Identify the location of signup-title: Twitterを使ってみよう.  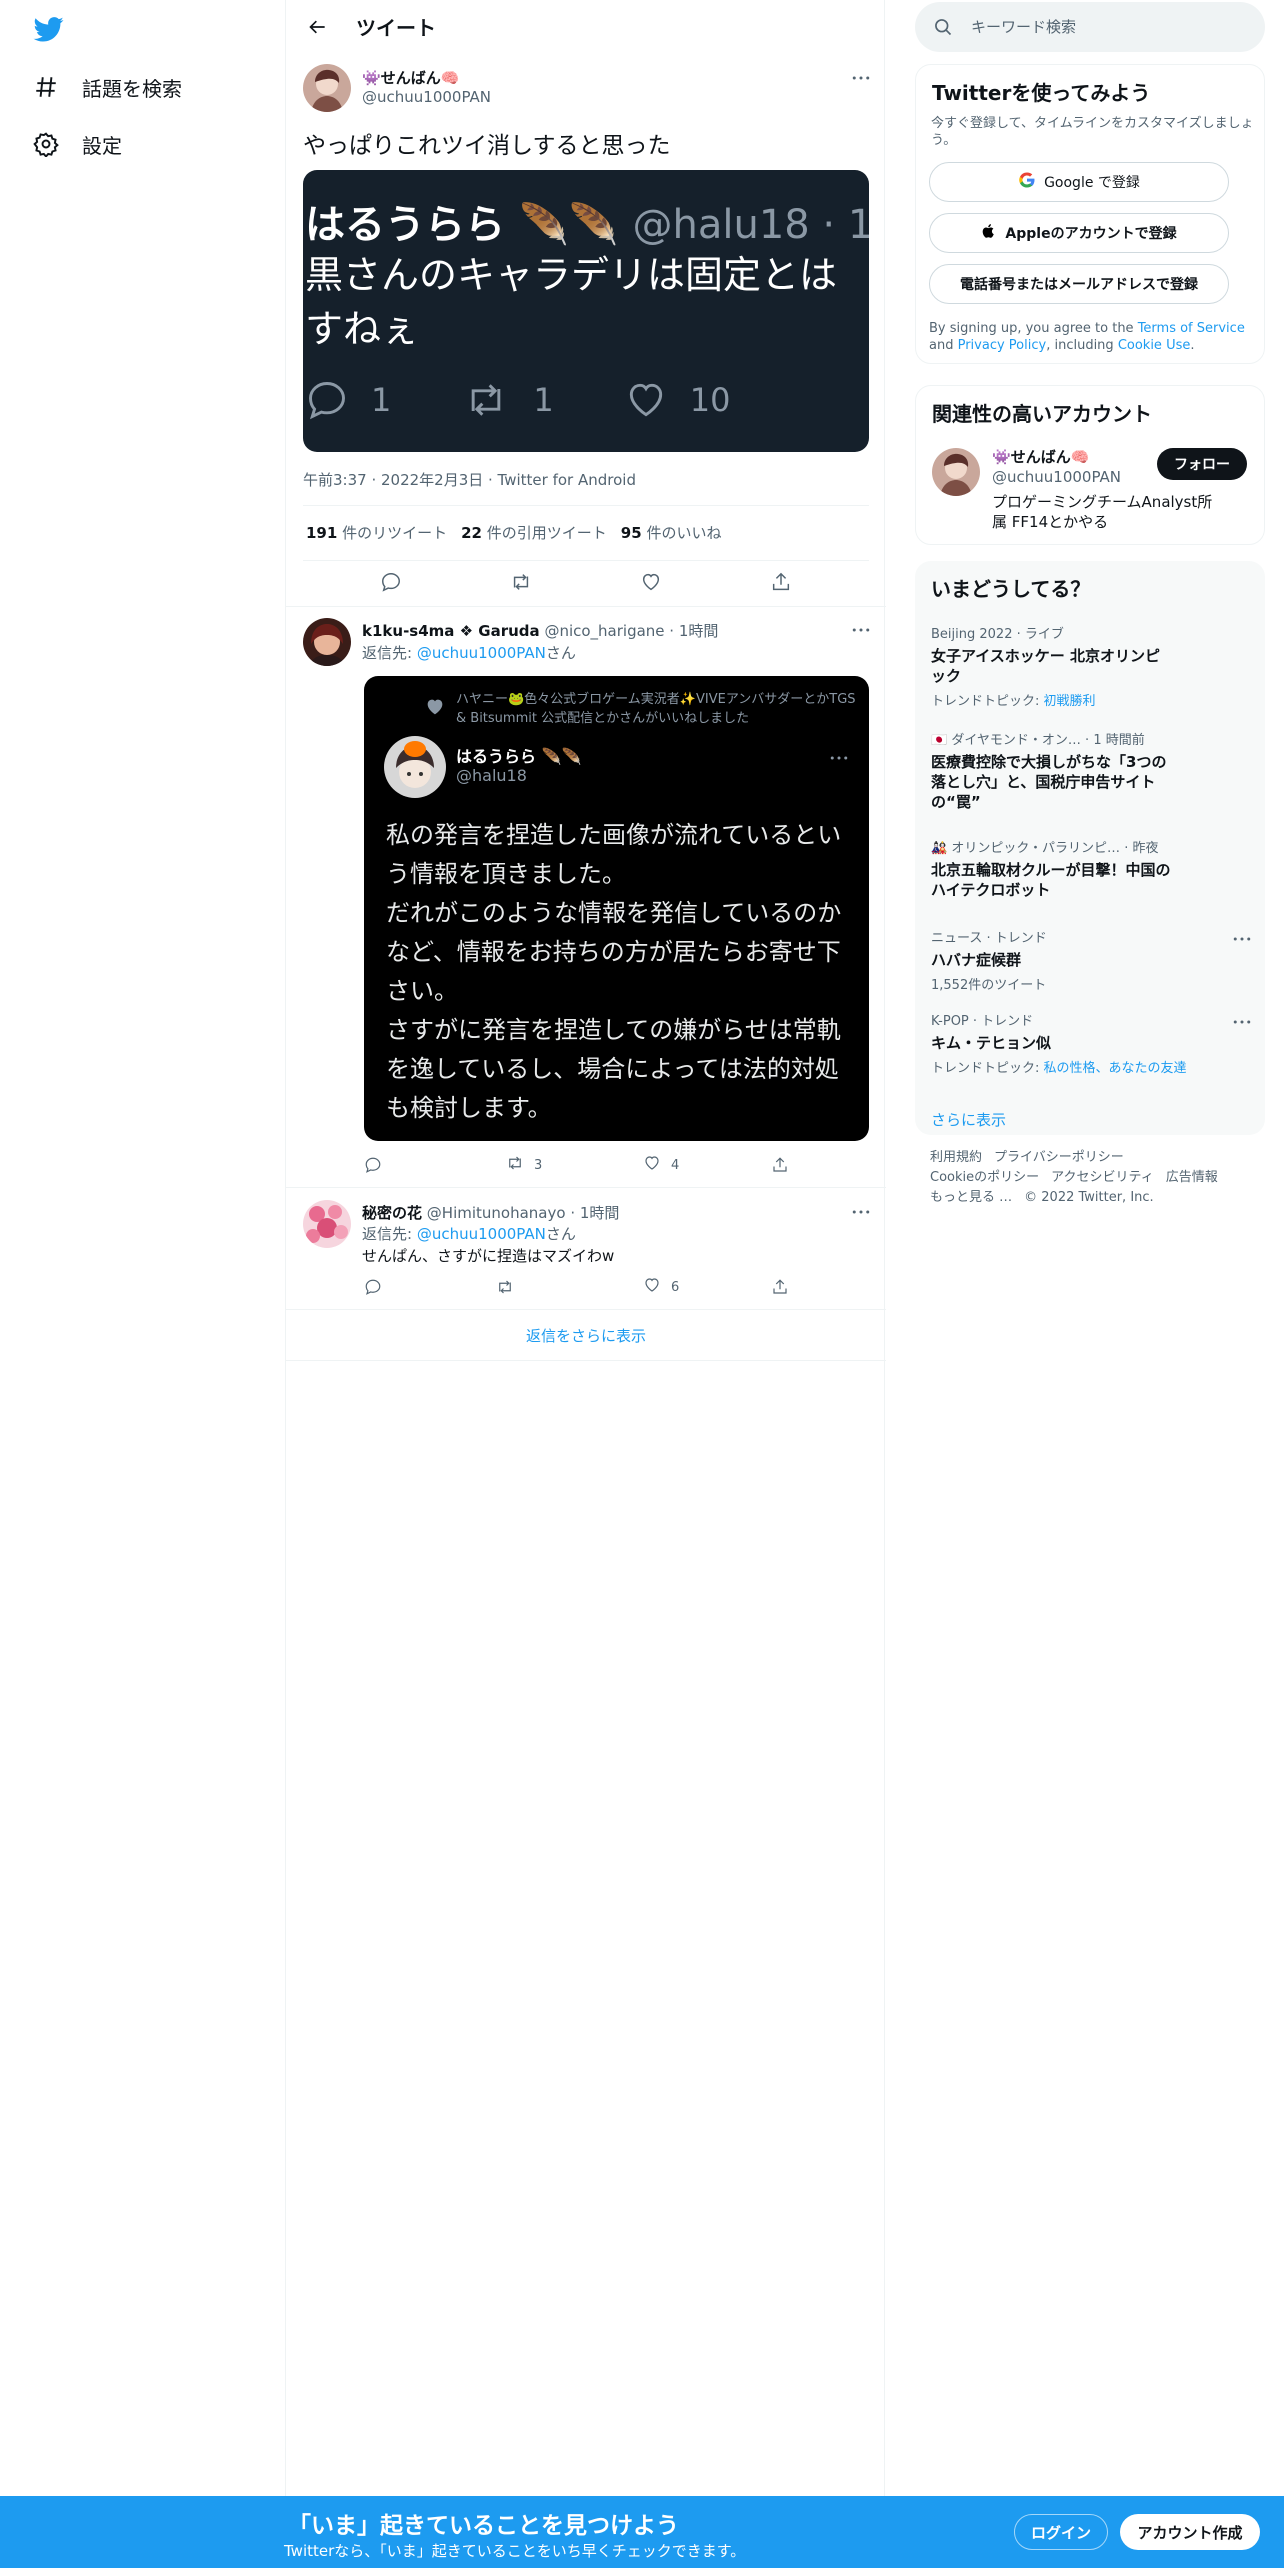
(1041, 93).